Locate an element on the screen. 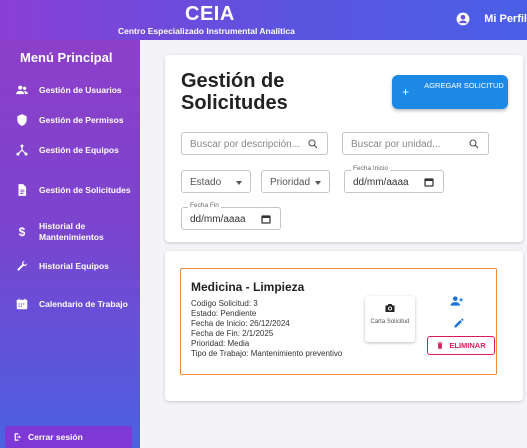 The height and width of the screenshot is (448, 527). sidebar-item-label: Gestión de Solicitudes is located at coordinates (85, 189).